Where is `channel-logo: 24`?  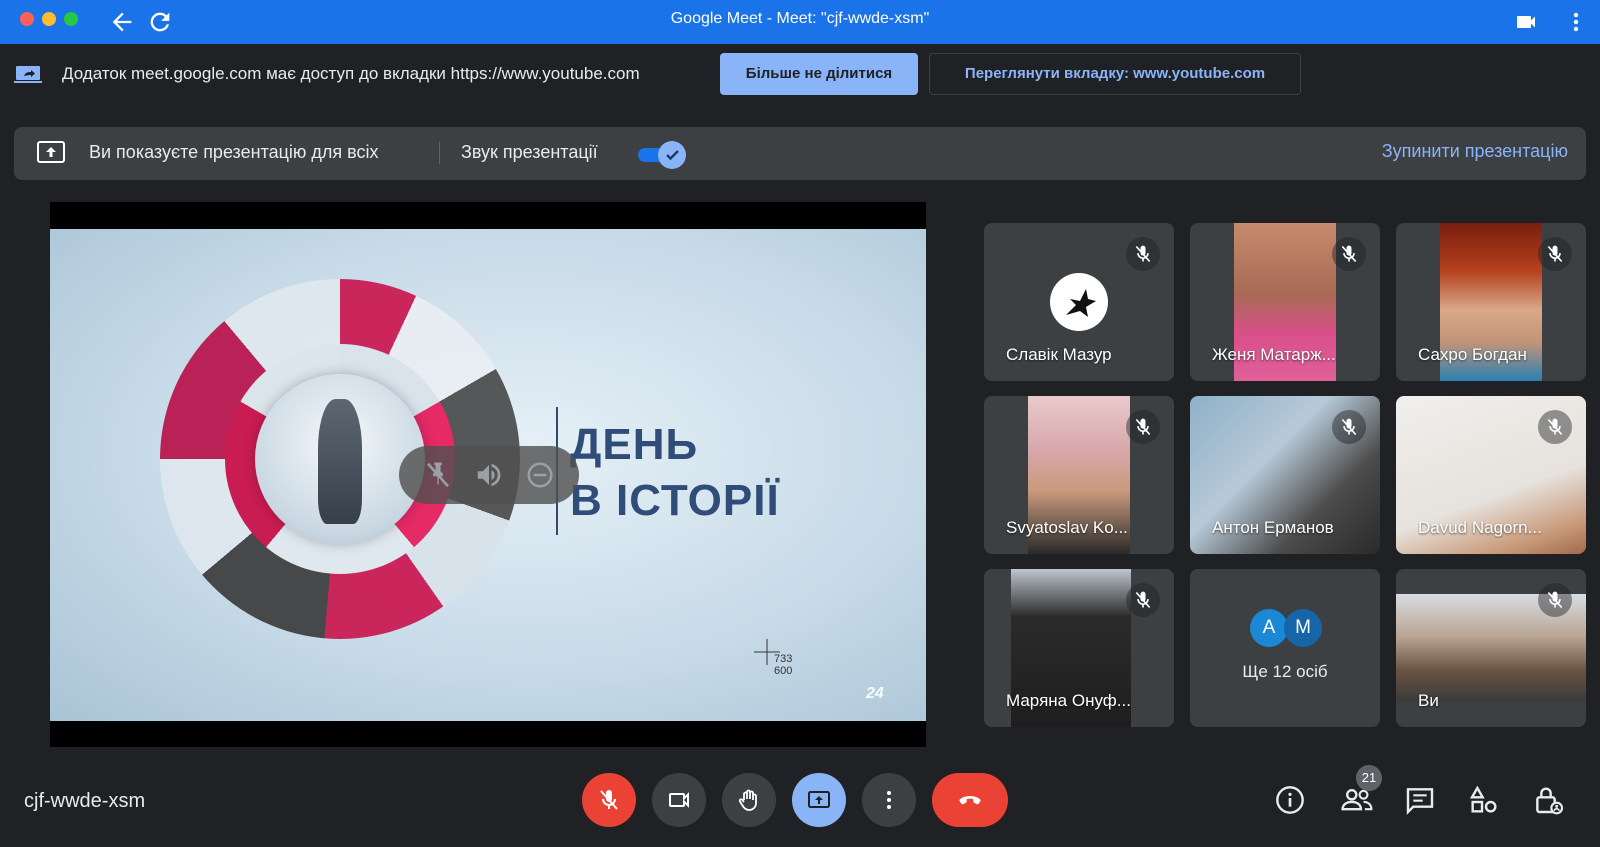 channel-logo: 24 is located at coordinates (875, 693).